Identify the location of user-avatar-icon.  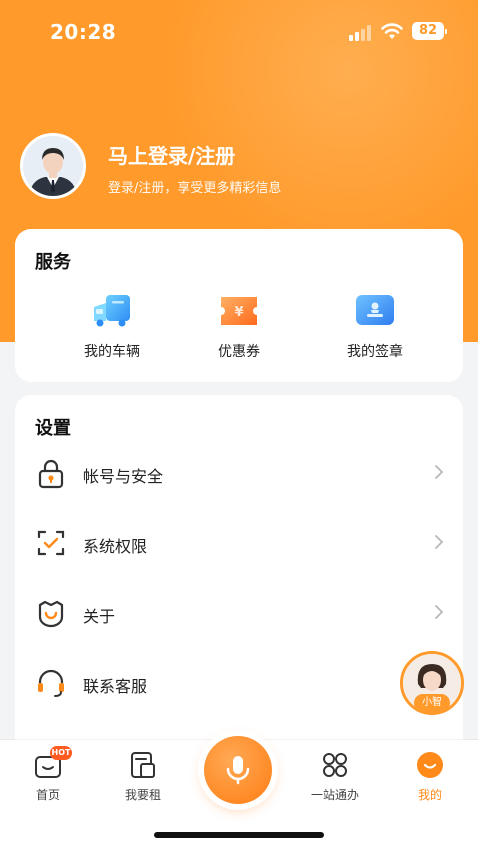
(53, 166).